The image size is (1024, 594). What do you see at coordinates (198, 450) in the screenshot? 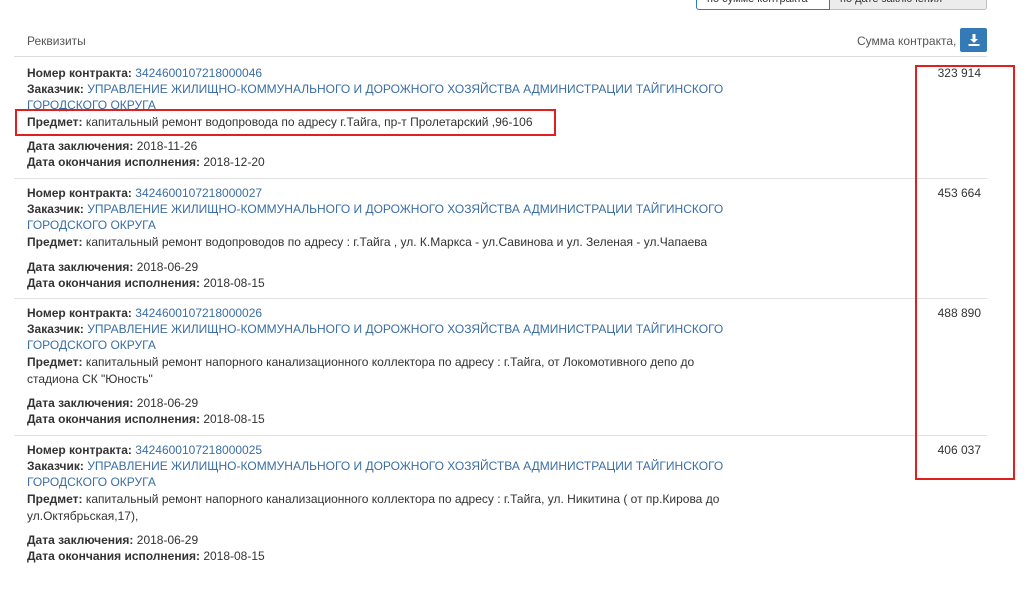
I see `contract-number-link: 3424600107218000025` at bounding box center [198, 450].